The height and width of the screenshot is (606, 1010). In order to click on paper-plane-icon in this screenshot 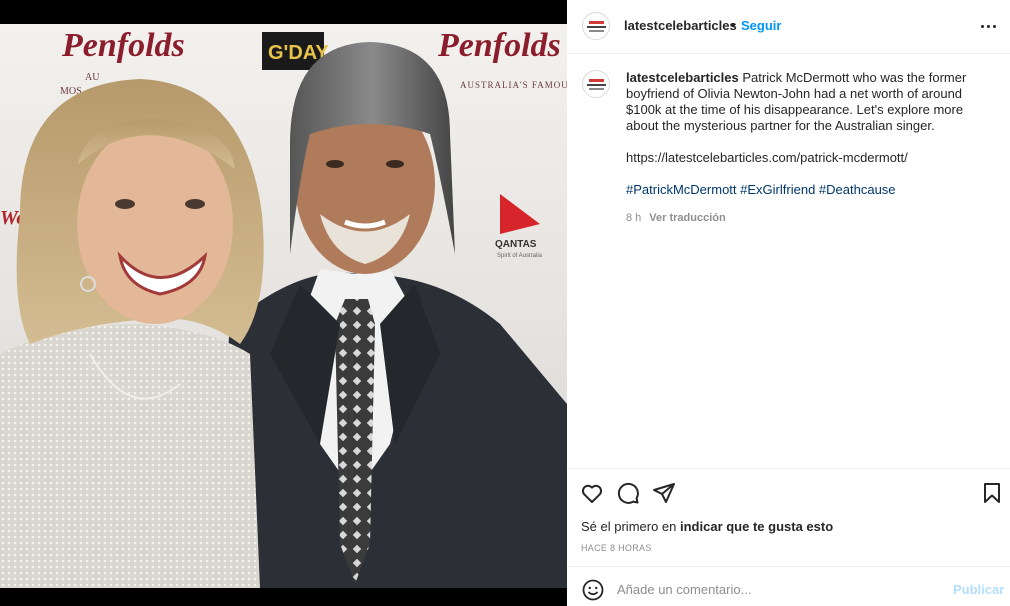, I will do `click(664, 493)`.